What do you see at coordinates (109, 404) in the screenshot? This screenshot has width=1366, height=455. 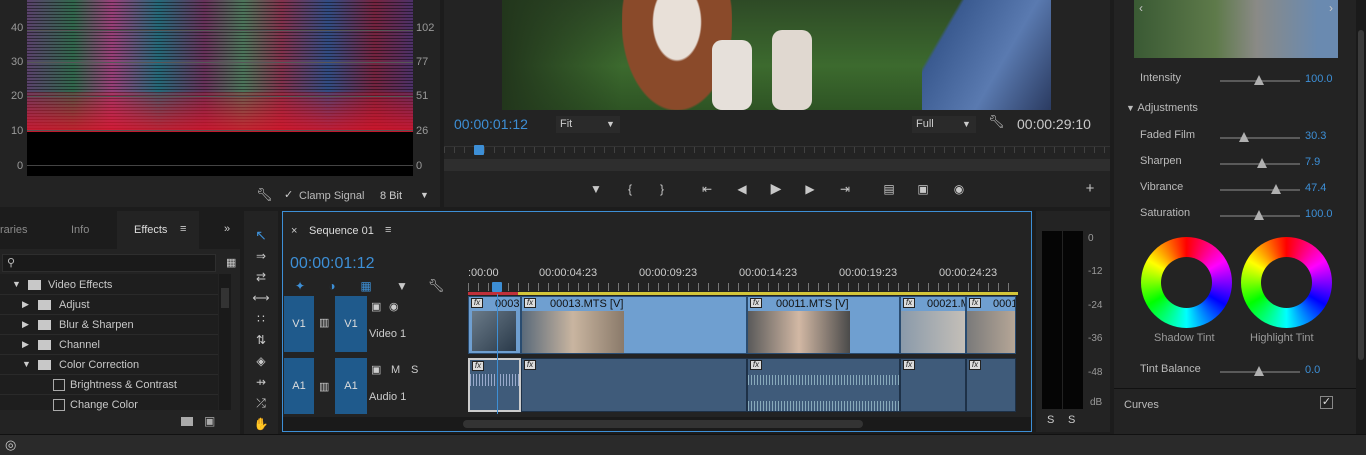 I see `tree-item: Change Color` at bounding box center [109, 404].